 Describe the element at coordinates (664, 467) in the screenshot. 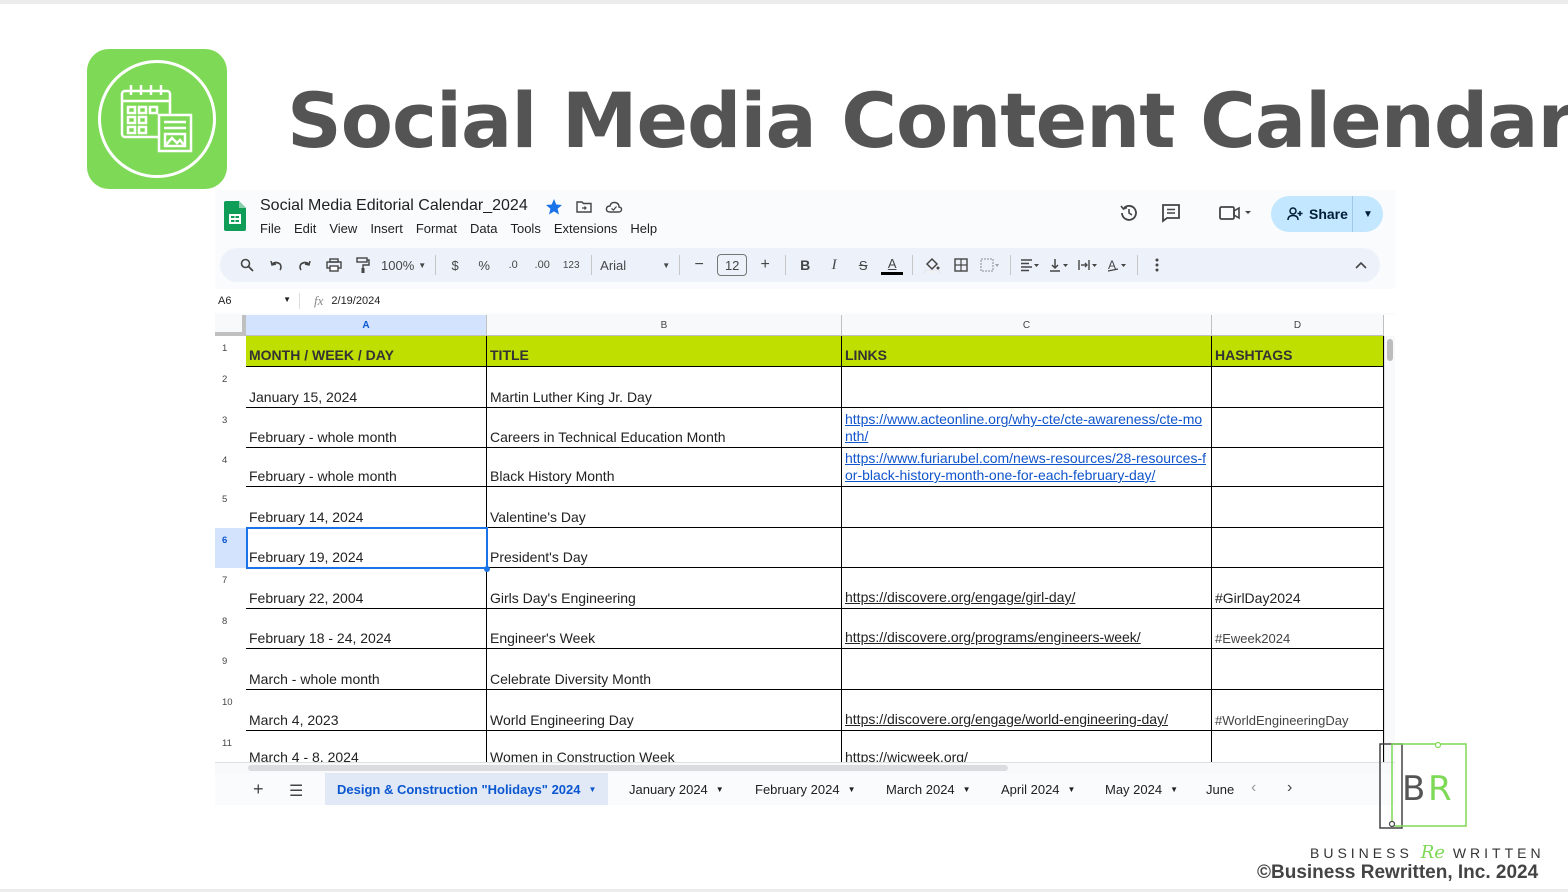

I see `title-cell: Black History Month` at that location.